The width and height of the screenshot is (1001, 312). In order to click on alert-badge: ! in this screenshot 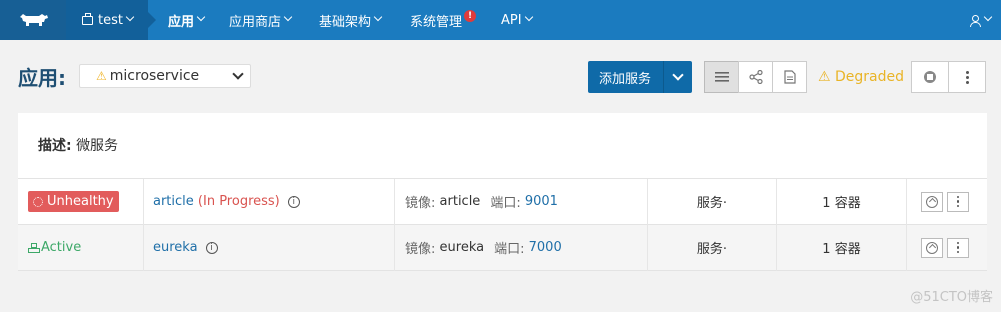, I will do `click(470, 16)`.